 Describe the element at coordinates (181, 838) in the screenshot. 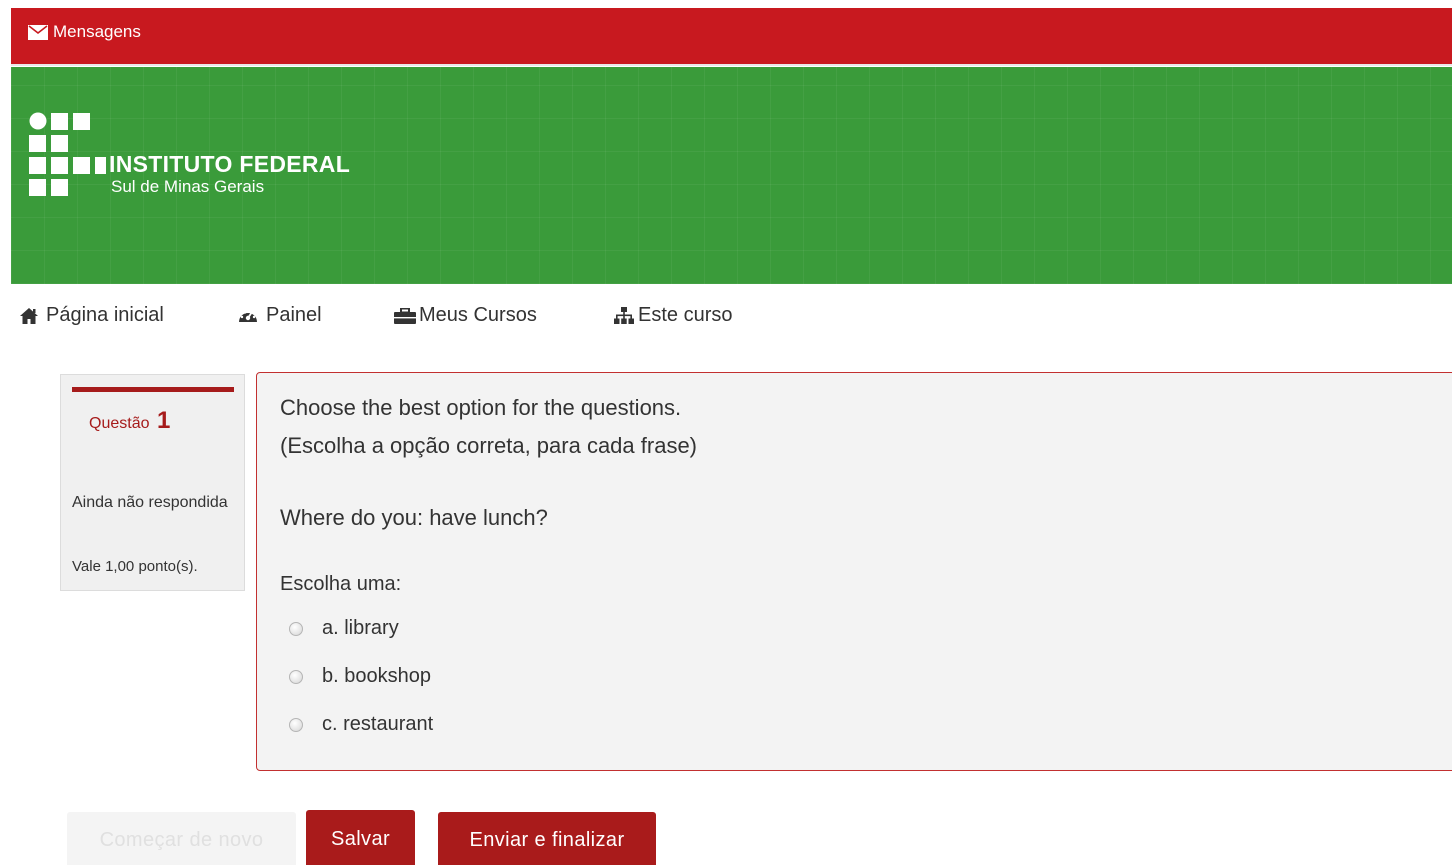

I see `restart-button: Começar de novo` at that location.